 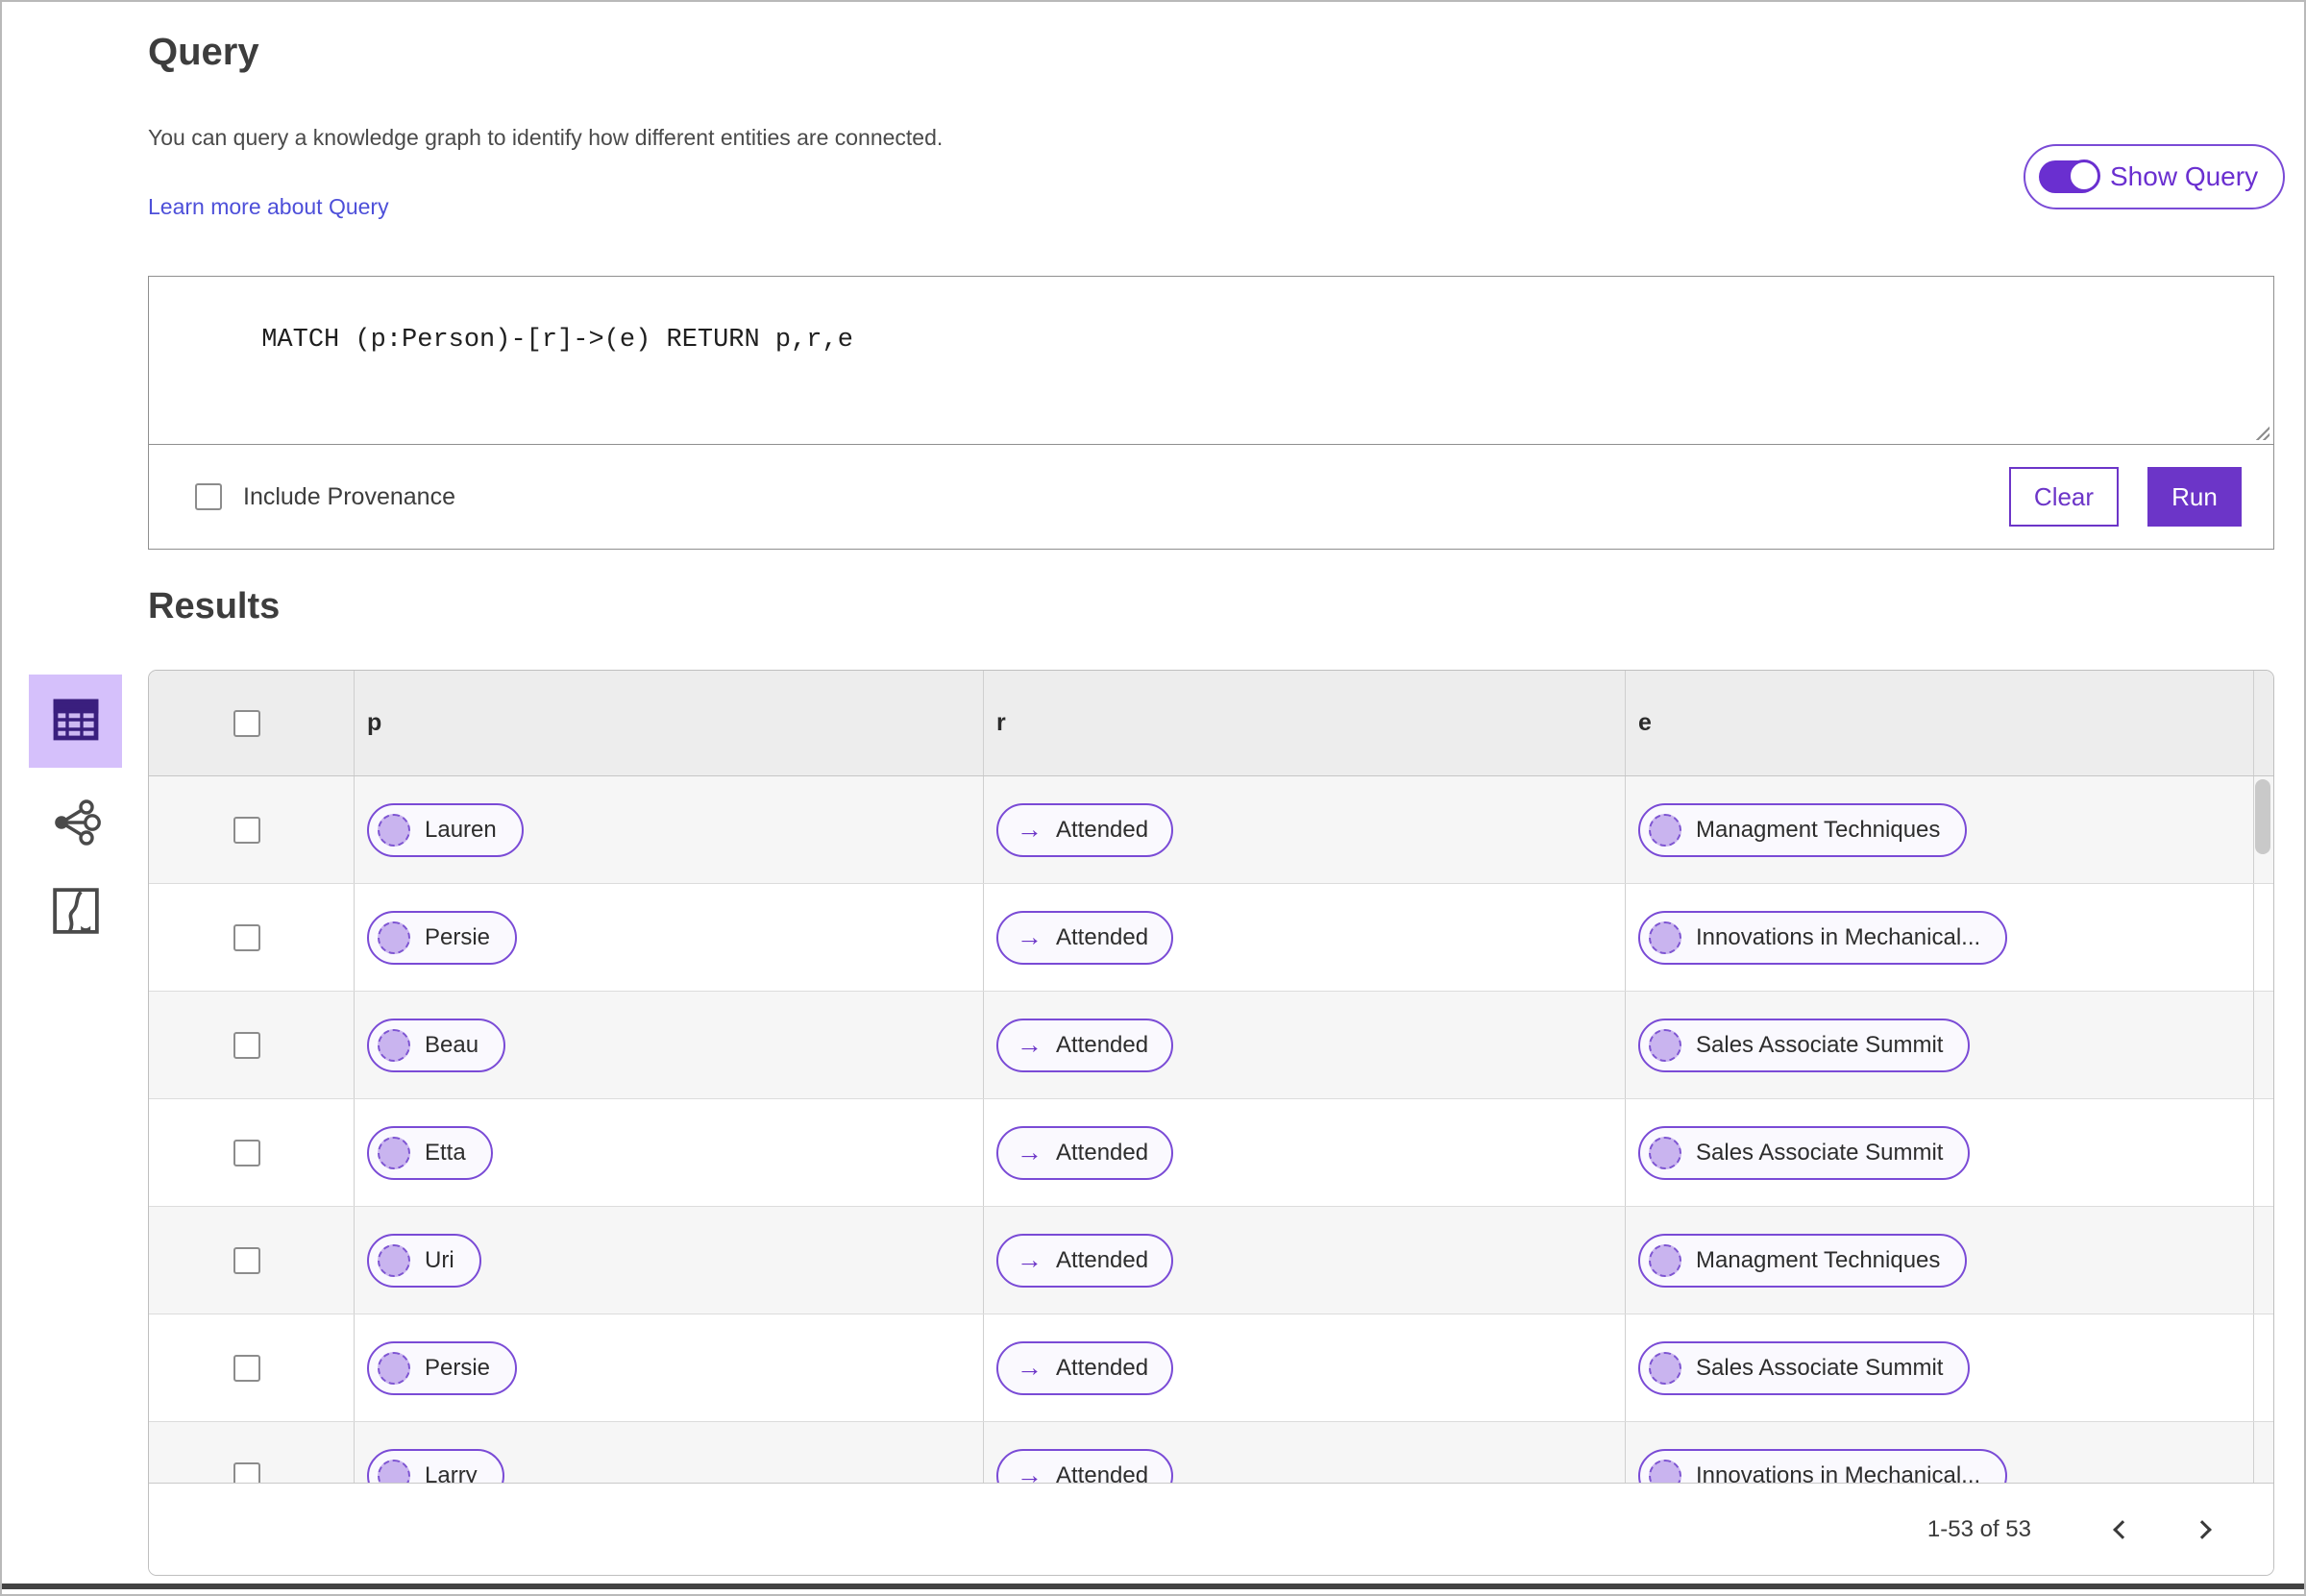 I want to click on entity-pill: Uri, so click(x=424, y=1260).